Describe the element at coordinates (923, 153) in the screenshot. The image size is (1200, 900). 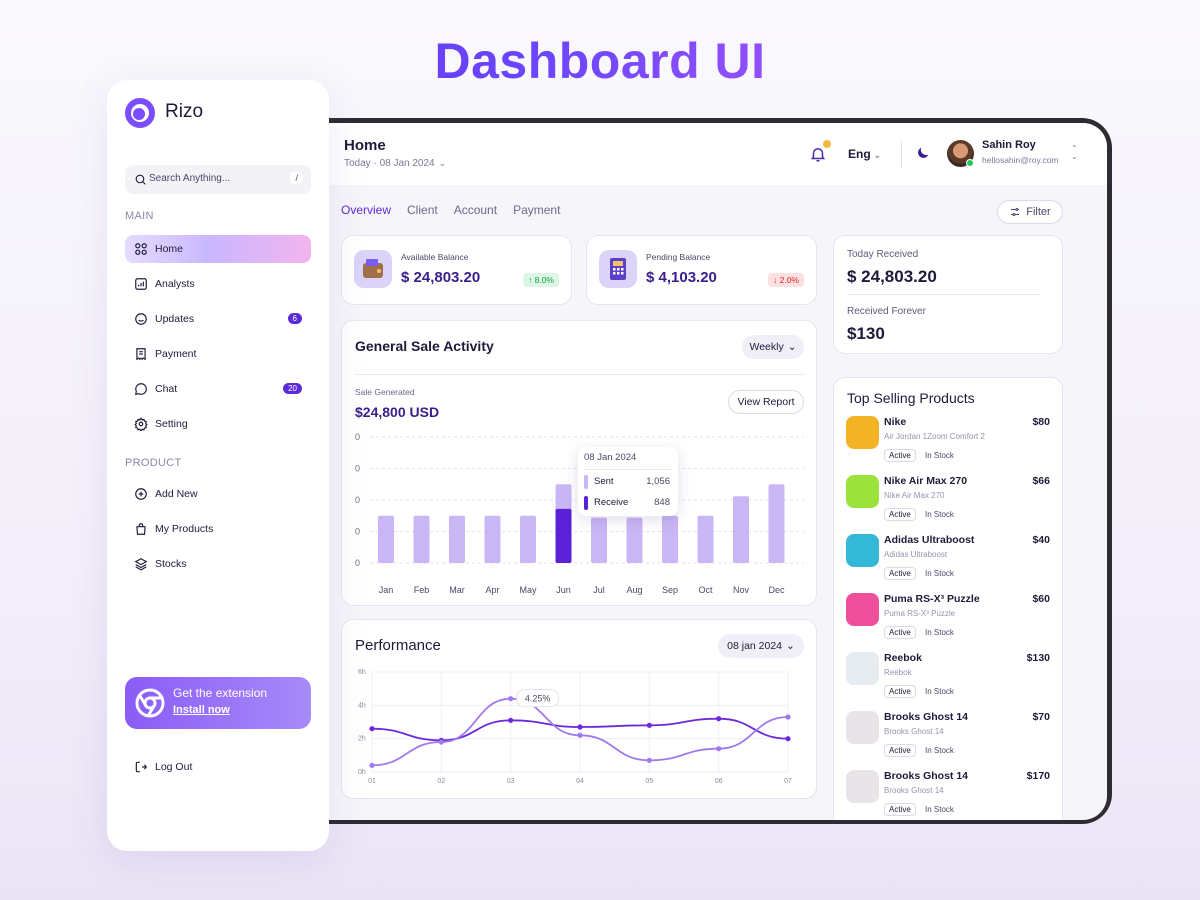
I see `moon-icon` at that location.